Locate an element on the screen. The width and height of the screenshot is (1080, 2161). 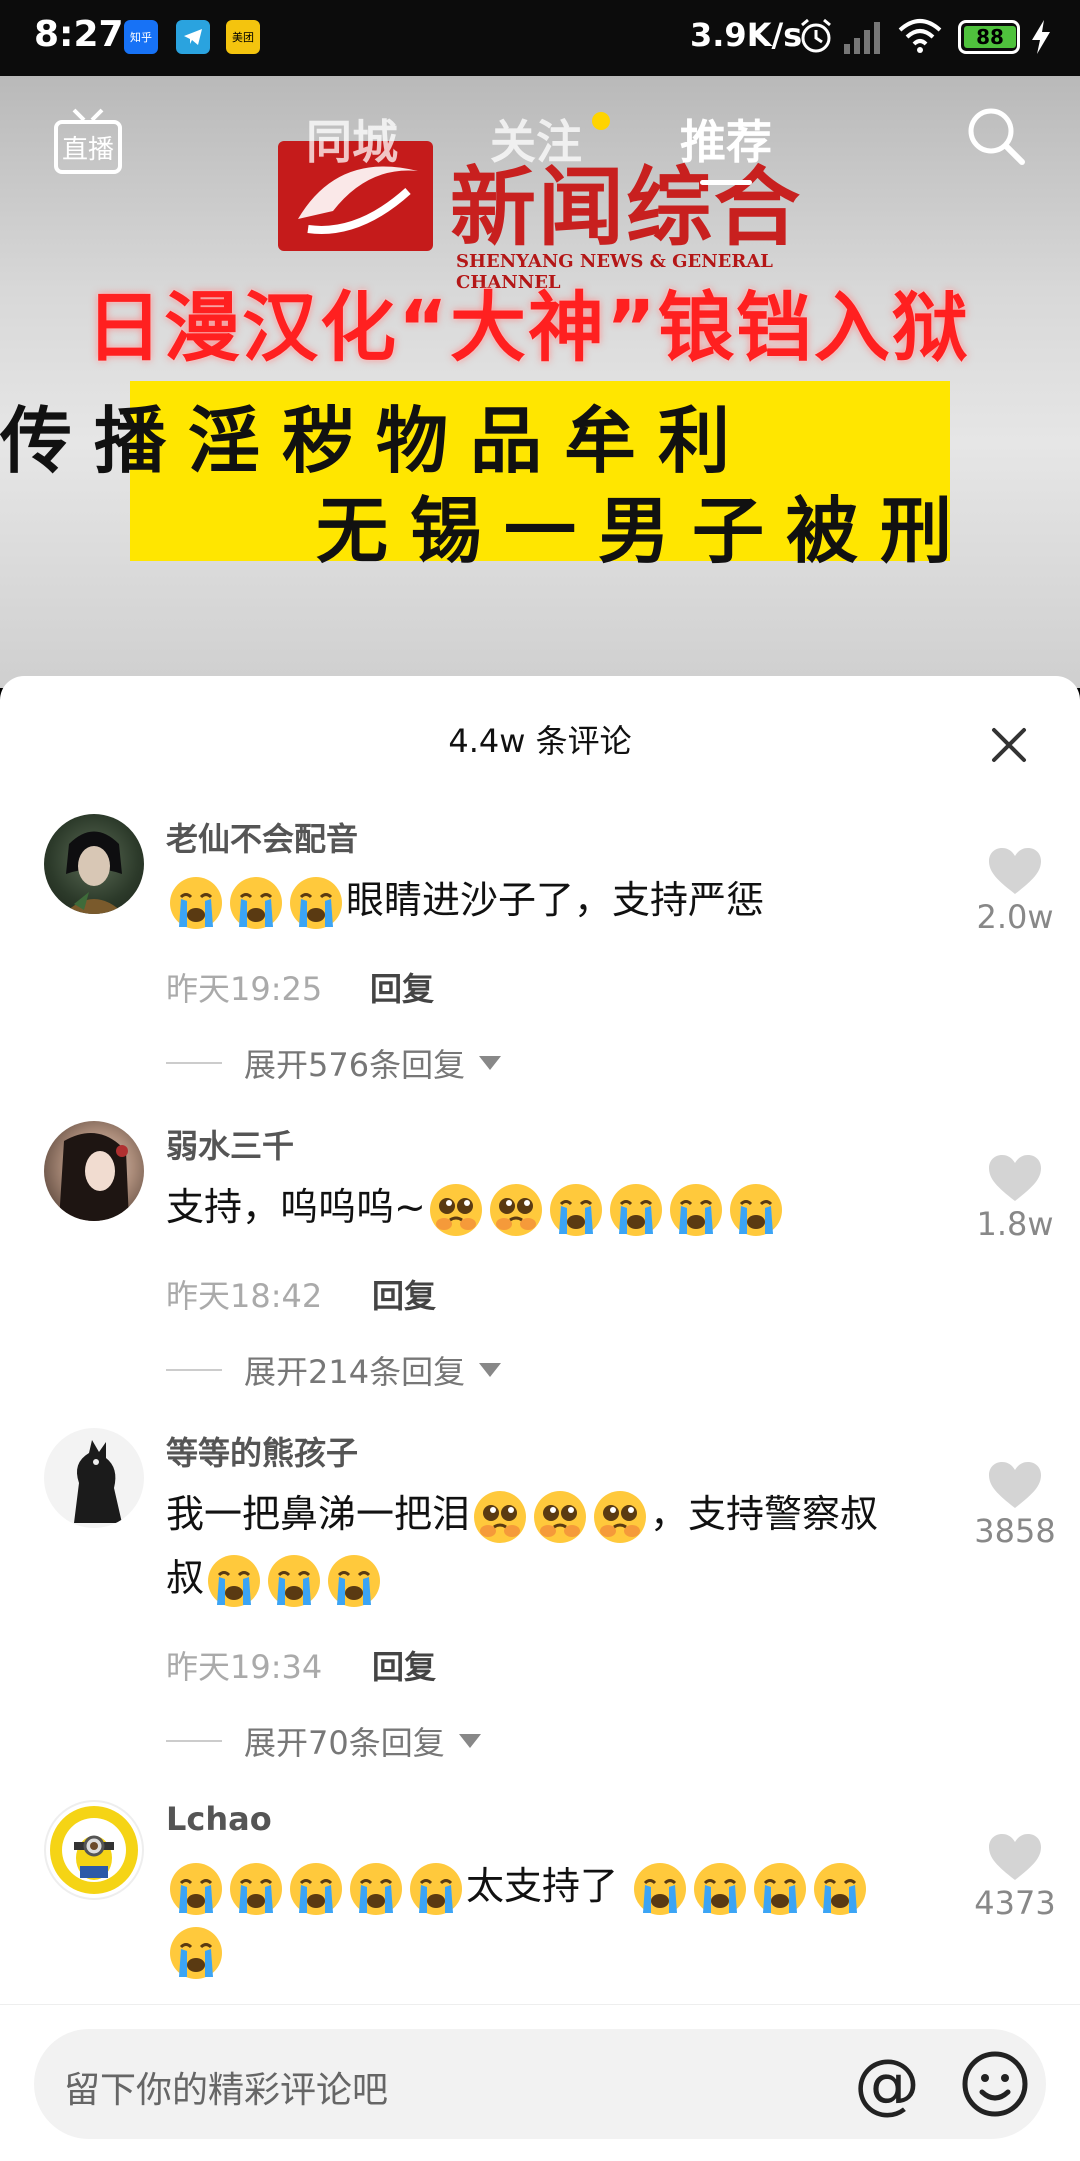
comment-username: 等等的熊孩子 is located at coordinates (262, 1451).